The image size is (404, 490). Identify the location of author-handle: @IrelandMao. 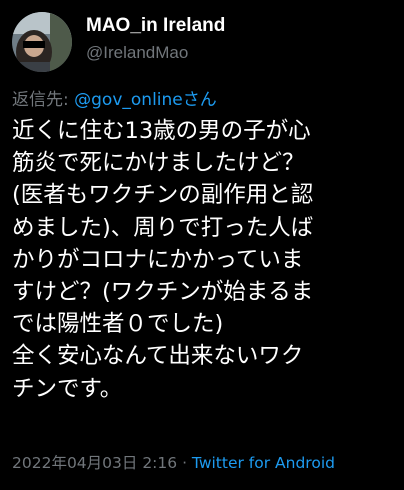
(155, 53).